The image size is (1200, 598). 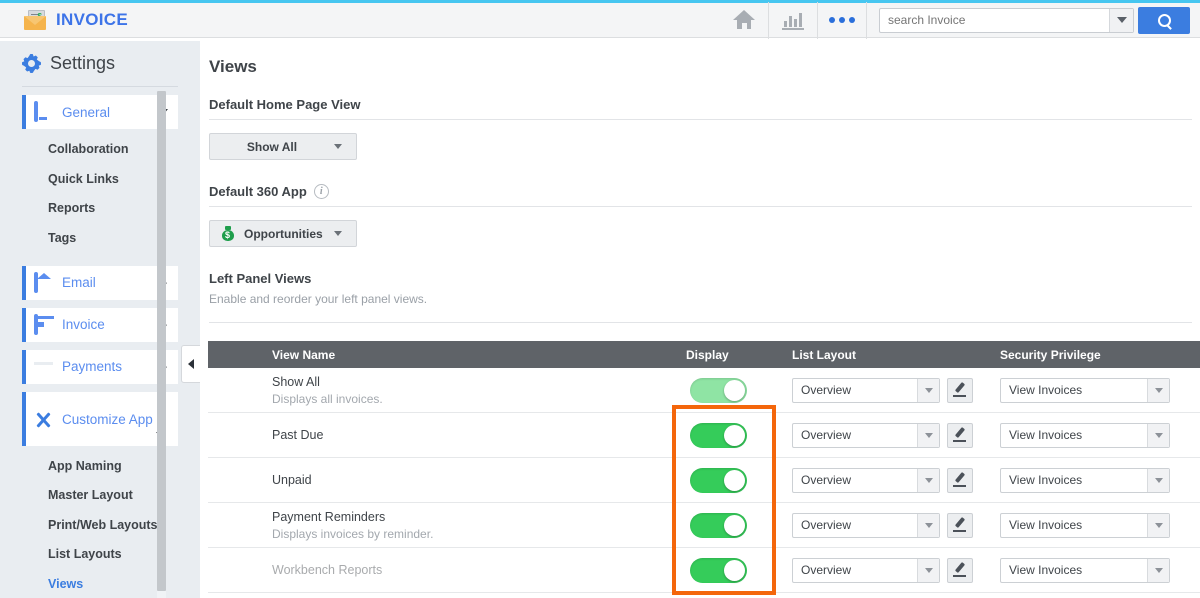 I want to click on sidebar-item-payments: Payments ❯, so click(x=100, y=366).